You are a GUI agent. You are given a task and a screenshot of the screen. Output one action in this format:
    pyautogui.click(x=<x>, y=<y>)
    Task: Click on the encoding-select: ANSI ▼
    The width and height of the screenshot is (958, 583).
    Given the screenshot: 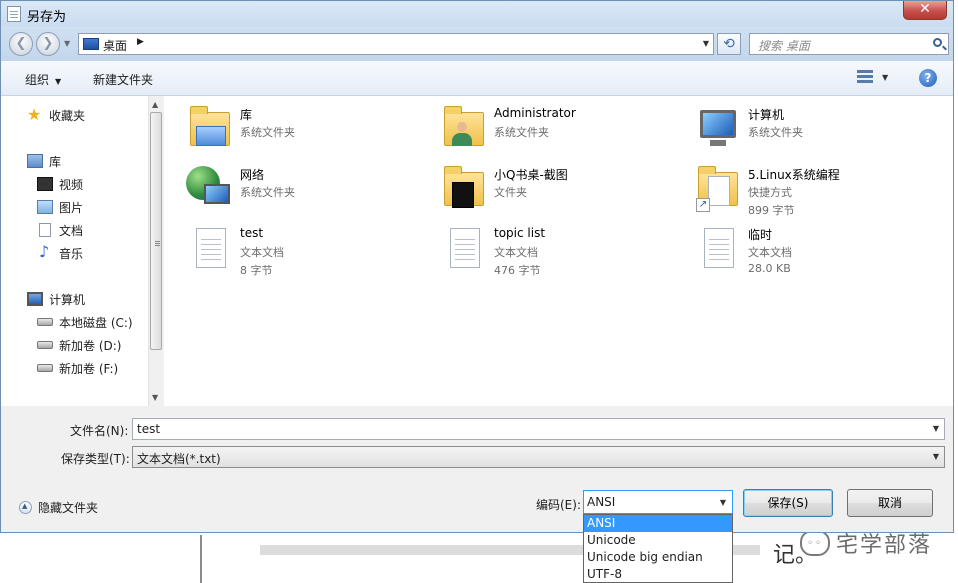 What is the action you would take?
    pyautogui.click(x=658, y=502)
    